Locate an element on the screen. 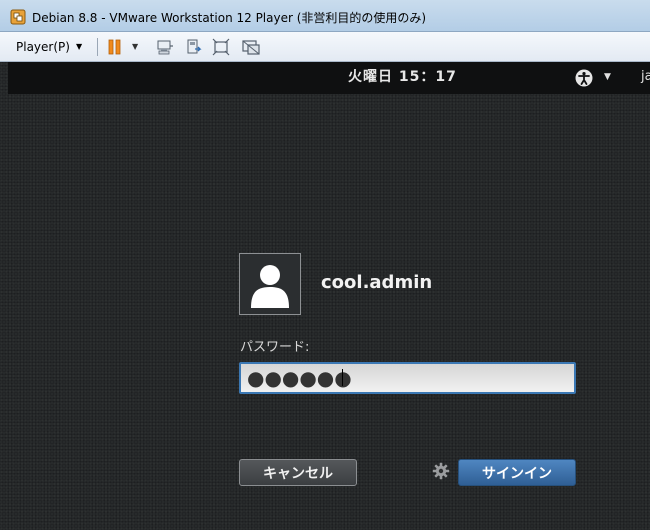 The width and height of the screenshot is (650, 530). send-ctrl-alt-del-button is located at coordinates (165, 46).